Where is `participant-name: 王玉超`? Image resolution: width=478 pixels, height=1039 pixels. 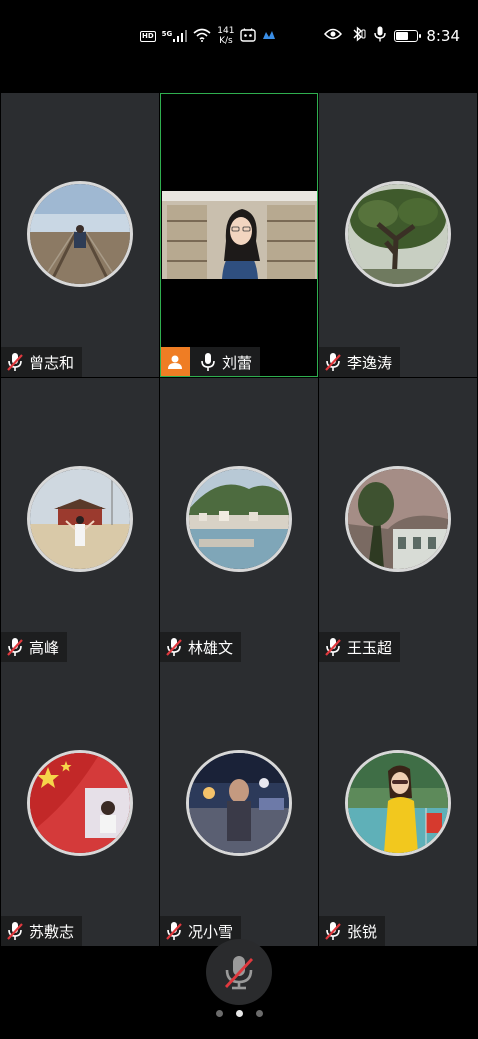 participant-name: 王玉超 is located at coordinates (370, 647).